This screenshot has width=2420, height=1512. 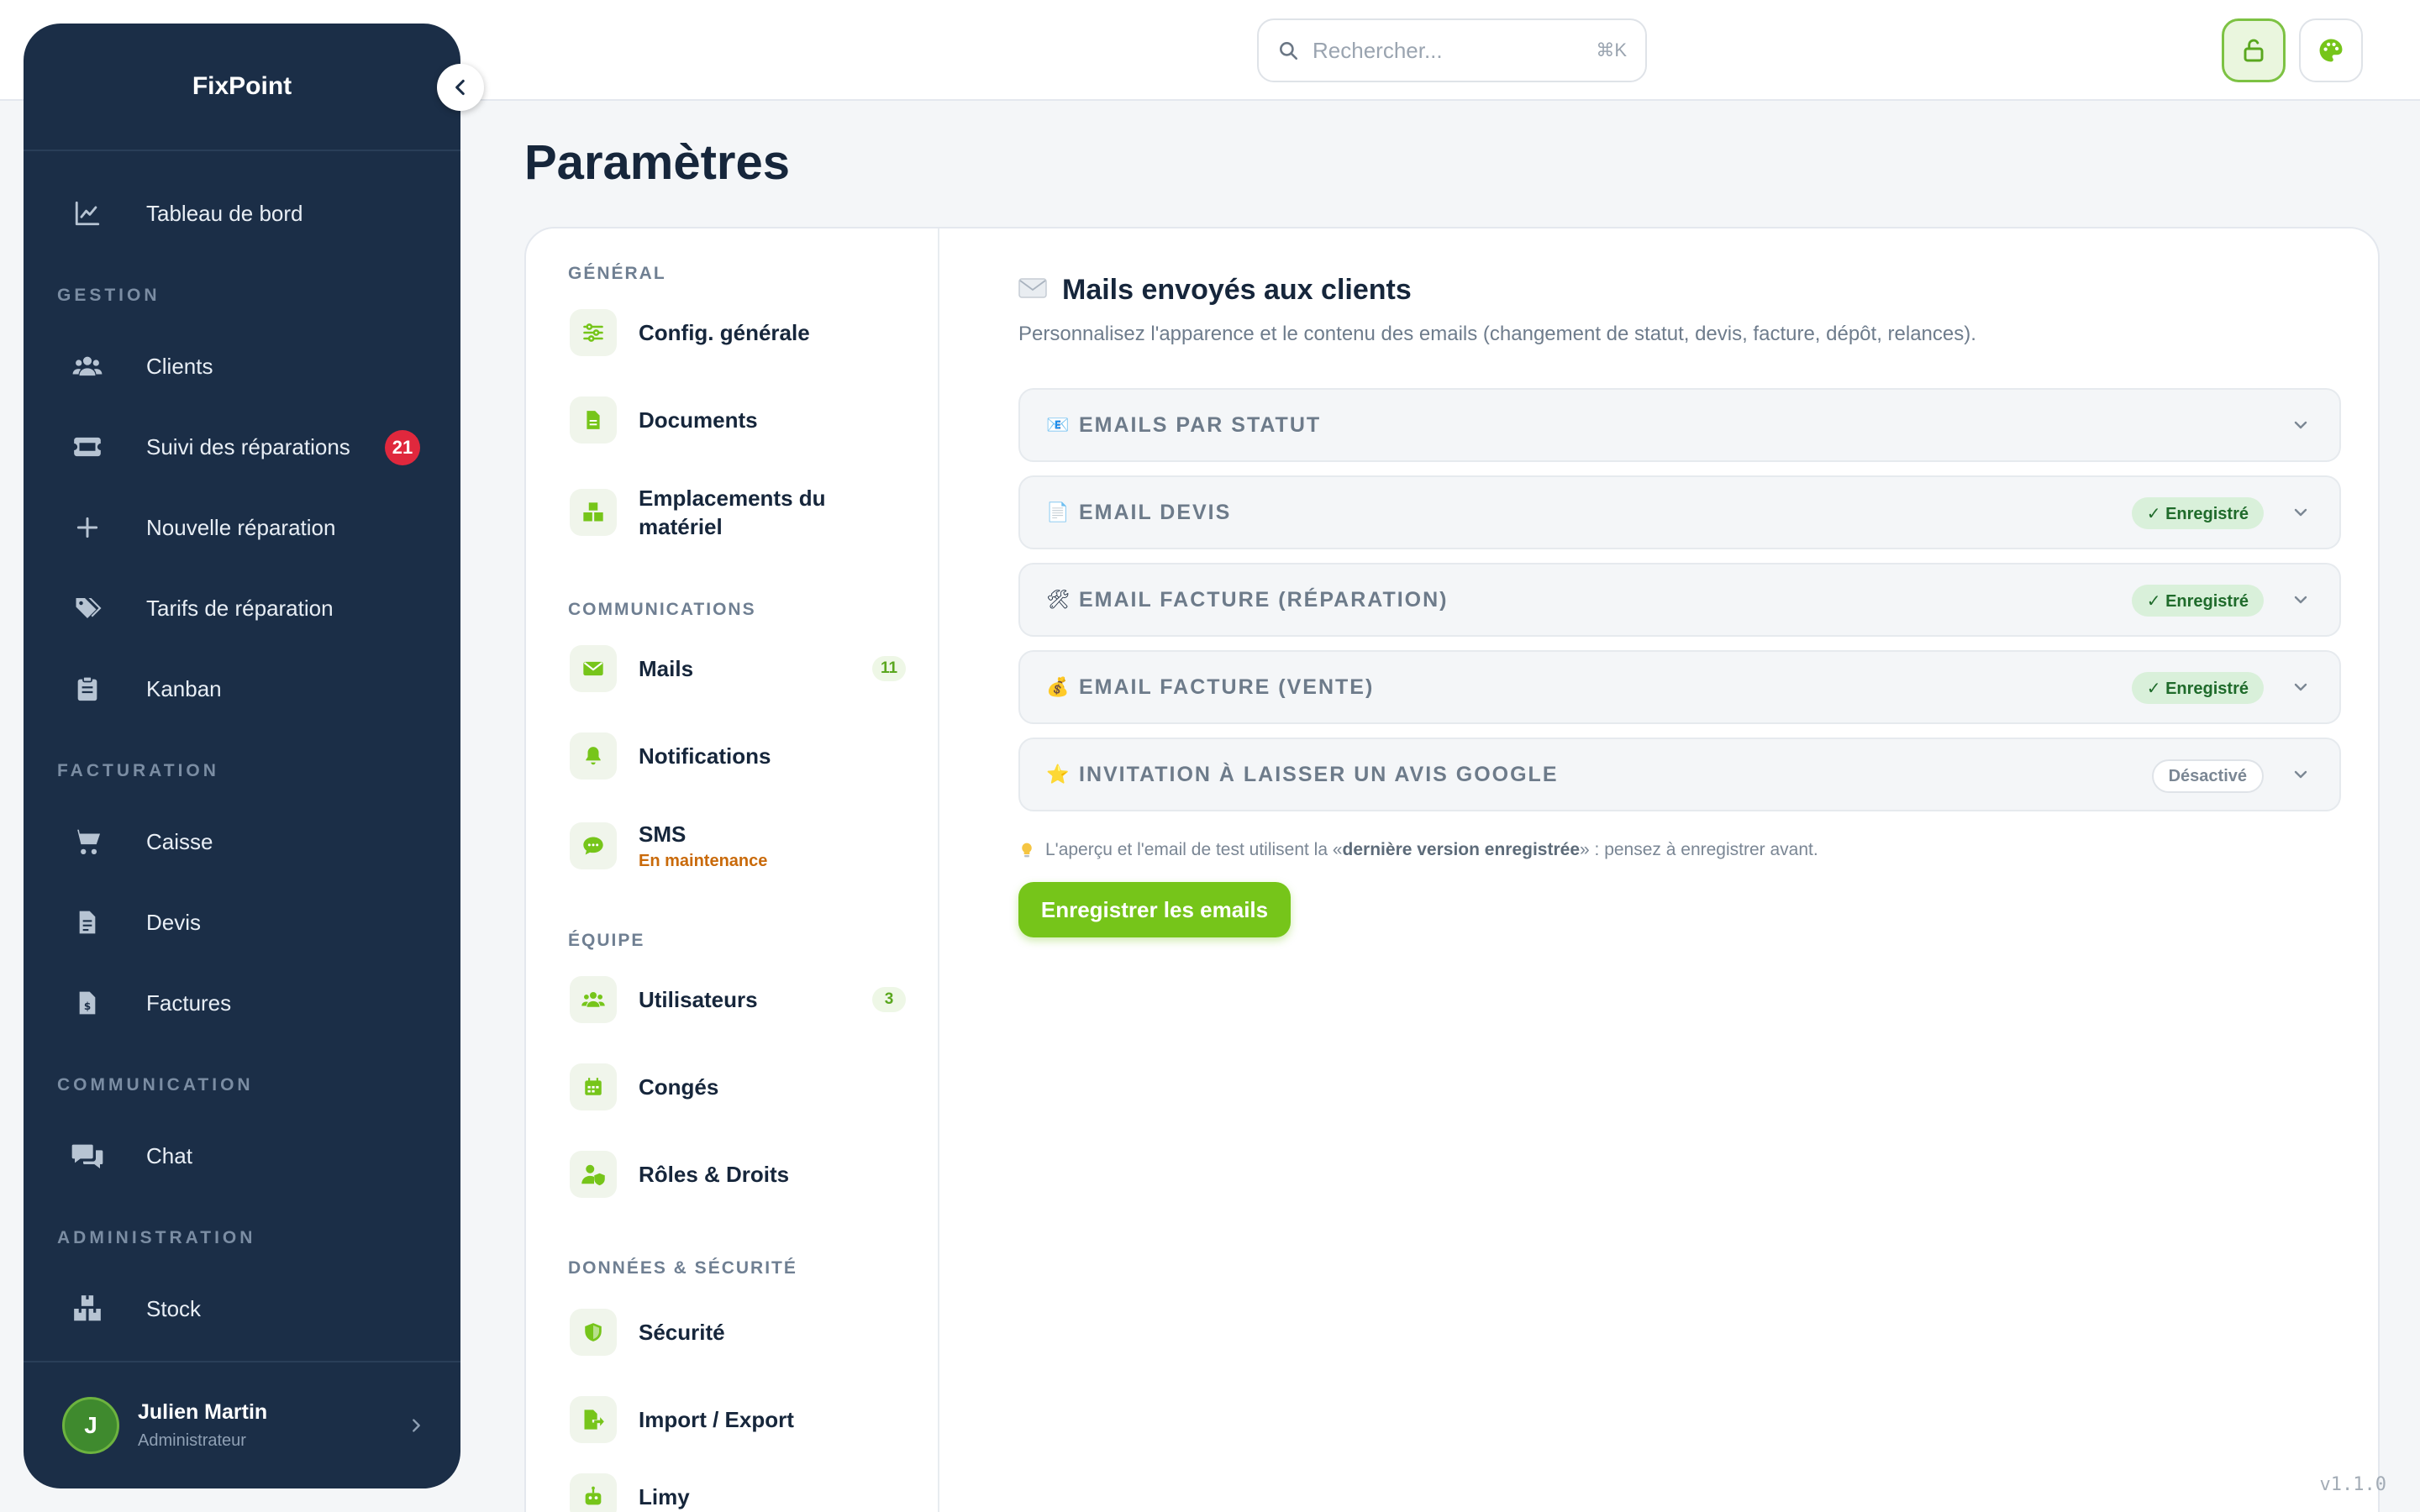 I want to click on settings-item-mails: Mails 11, so click(x=738, y=668).